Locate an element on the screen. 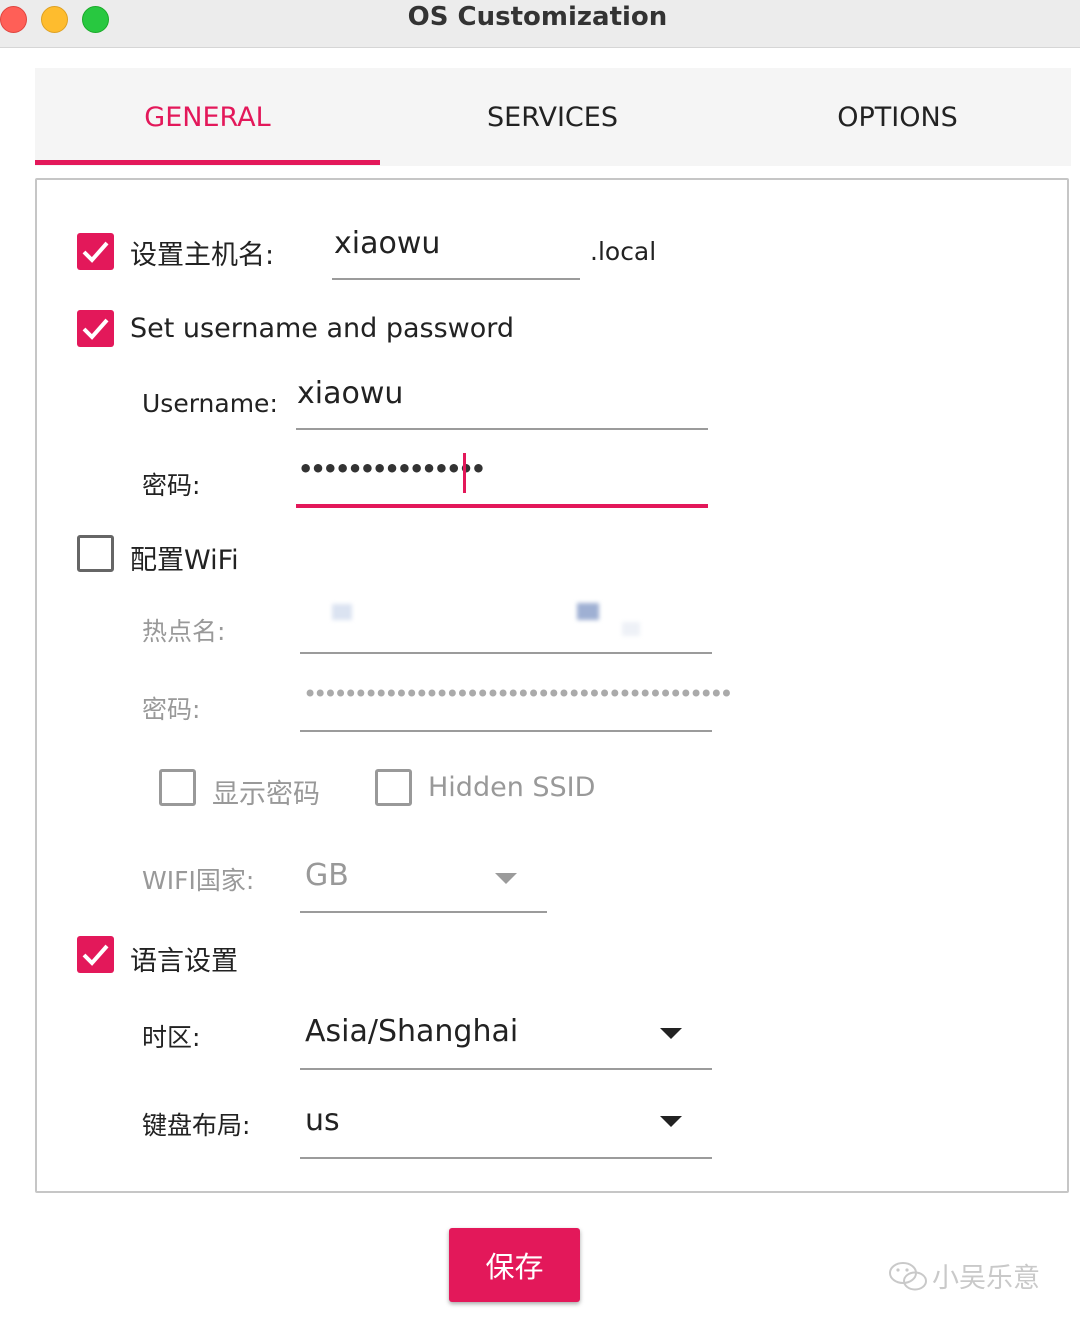  wifi-label: 配置WiFi is located at coordinates (184, 560).